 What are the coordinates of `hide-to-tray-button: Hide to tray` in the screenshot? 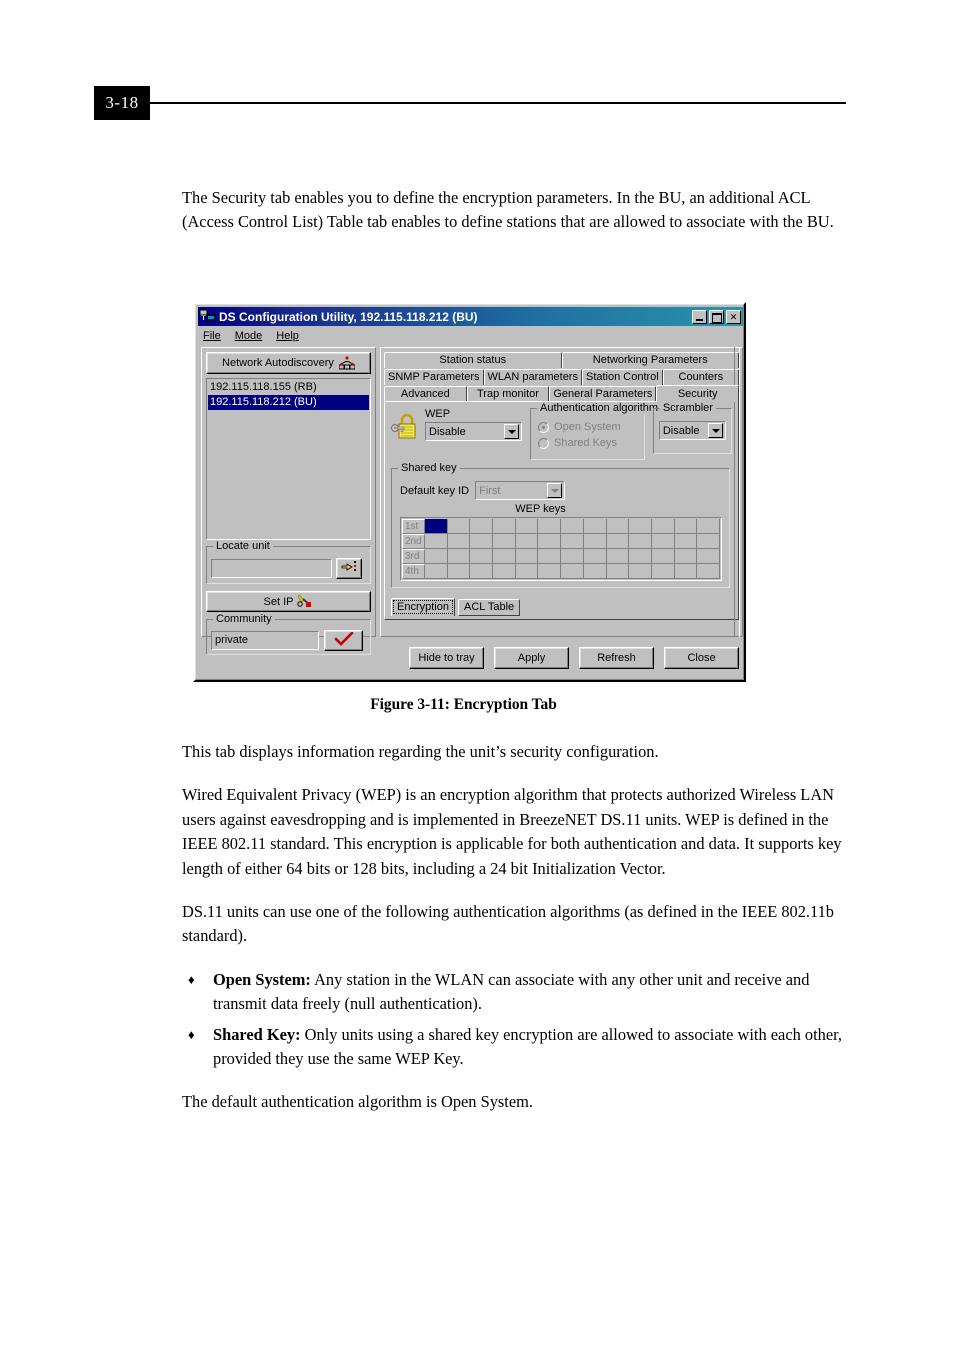 It's located at (446, 658).